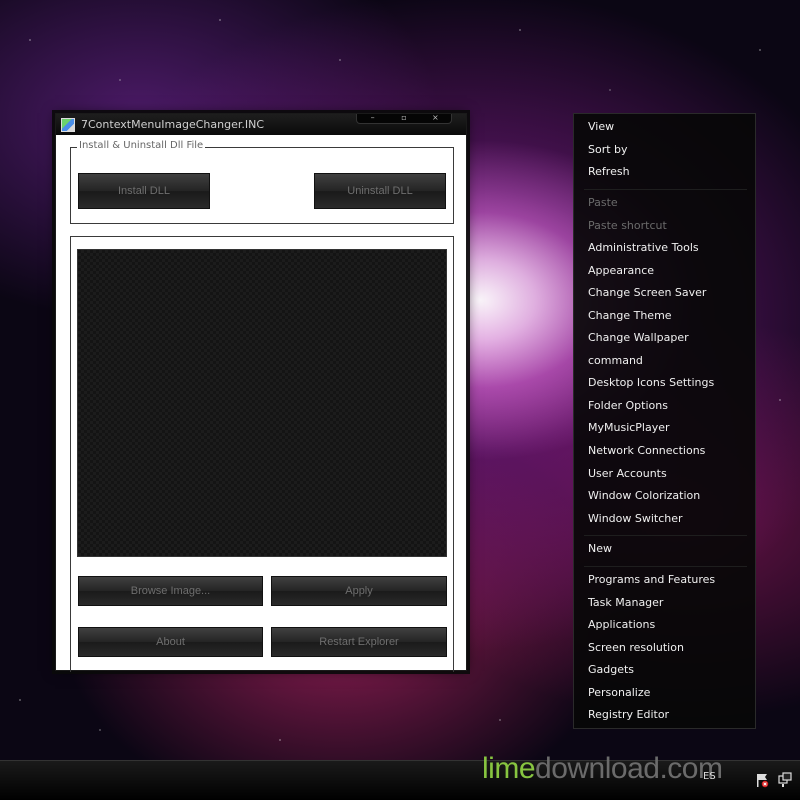 This screenshot has width=800, height=800. Describe the element at coordinates (630, 315) in the screenshot. I see `menu-item-change-theme: Change Theme` at that location.